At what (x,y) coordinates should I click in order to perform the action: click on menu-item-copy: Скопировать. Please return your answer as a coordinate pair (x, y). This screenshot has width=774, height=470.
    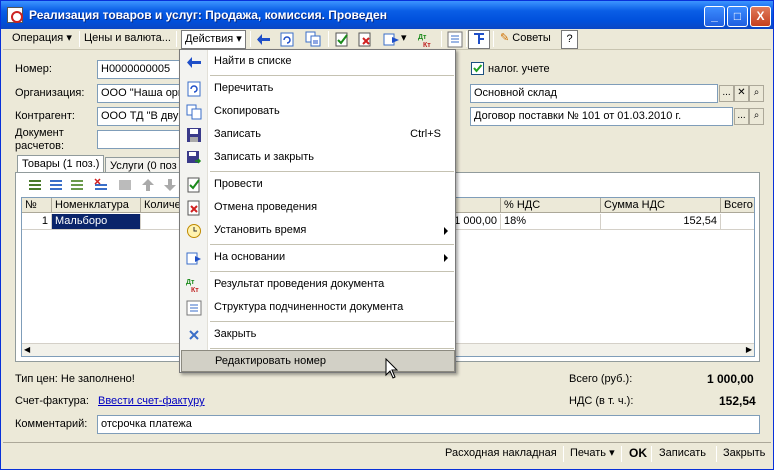
    Looking at the image, I should click on (318, 112).